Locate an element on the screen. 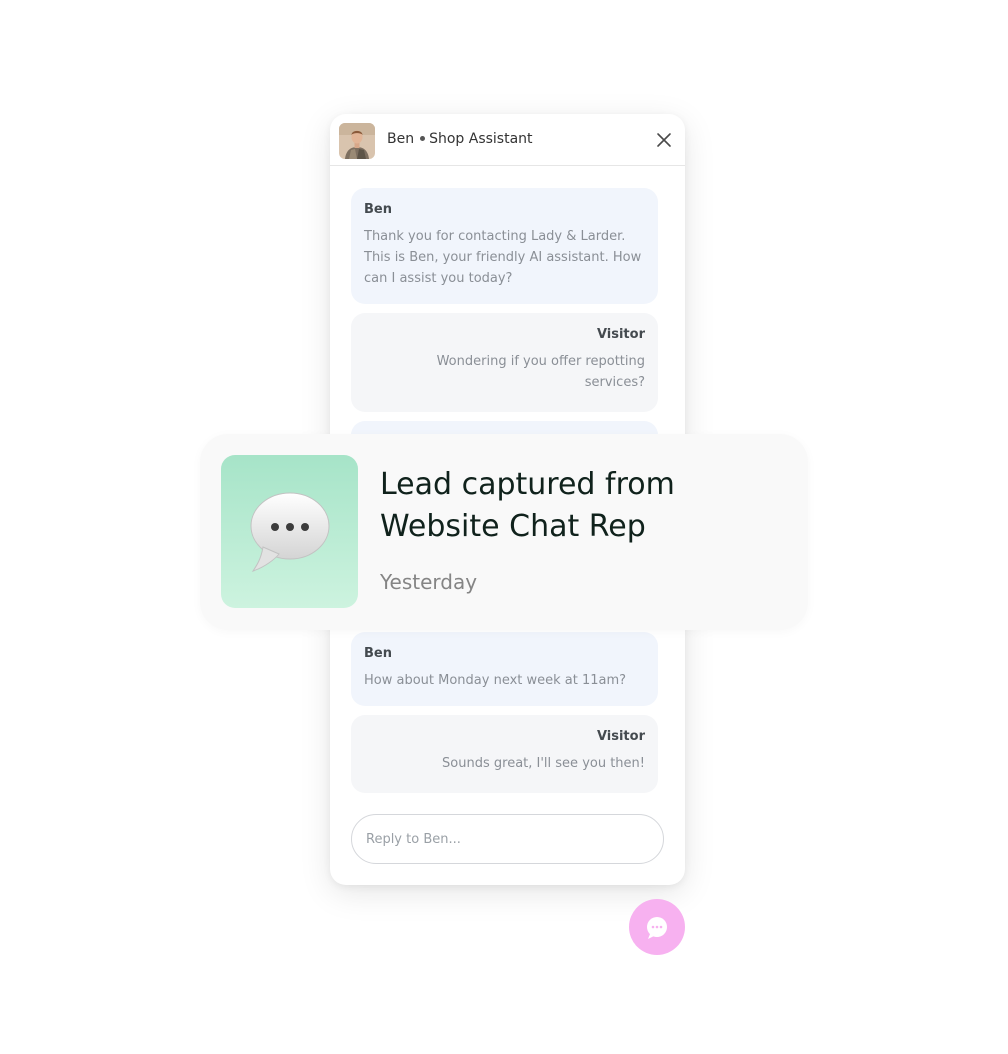  lead-title: Lead captured from Website Chat Rep is located at coordinates (527, 505).